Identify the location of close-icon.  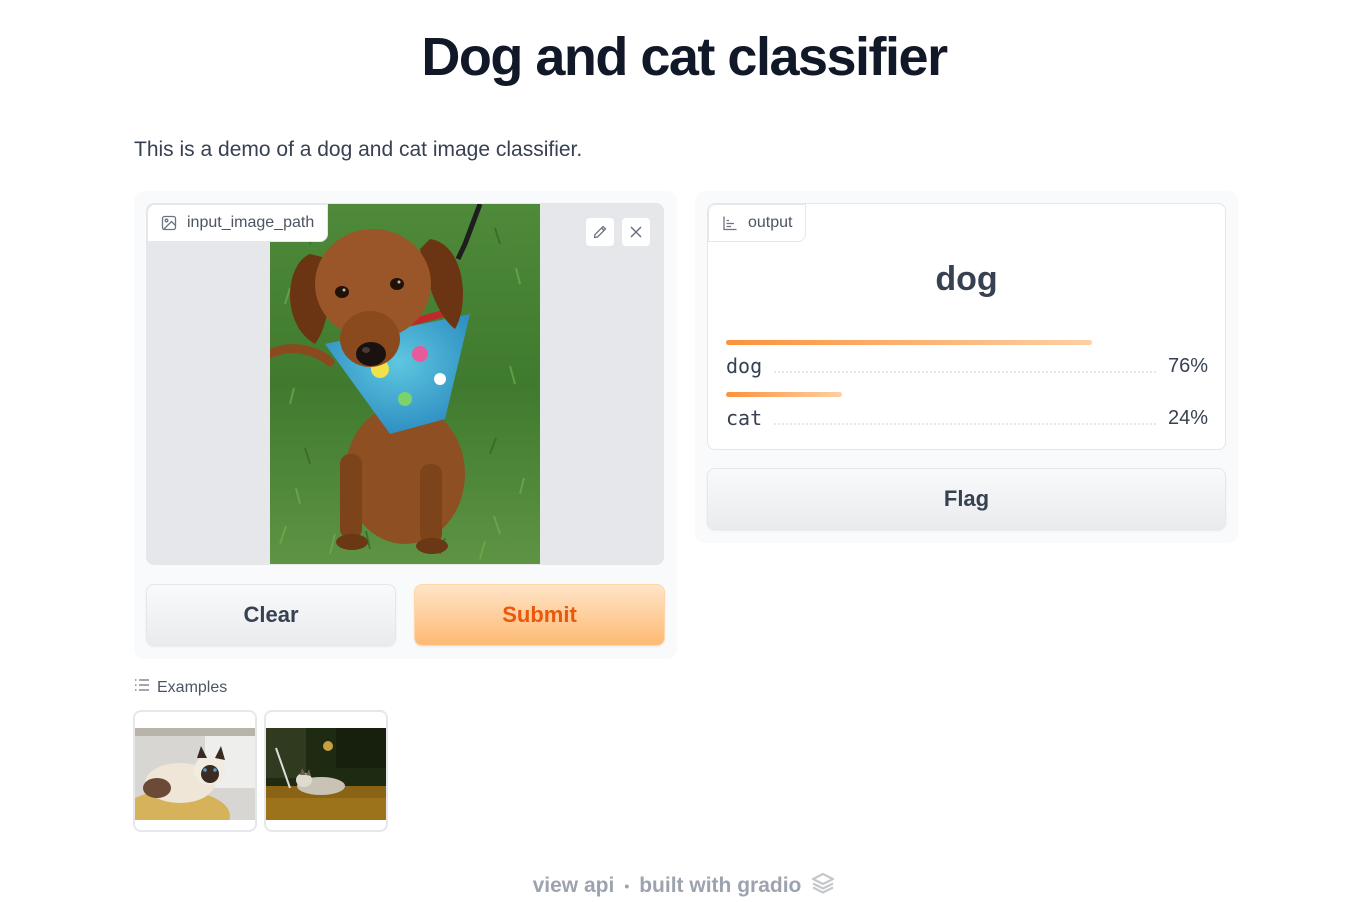
(636, 232).